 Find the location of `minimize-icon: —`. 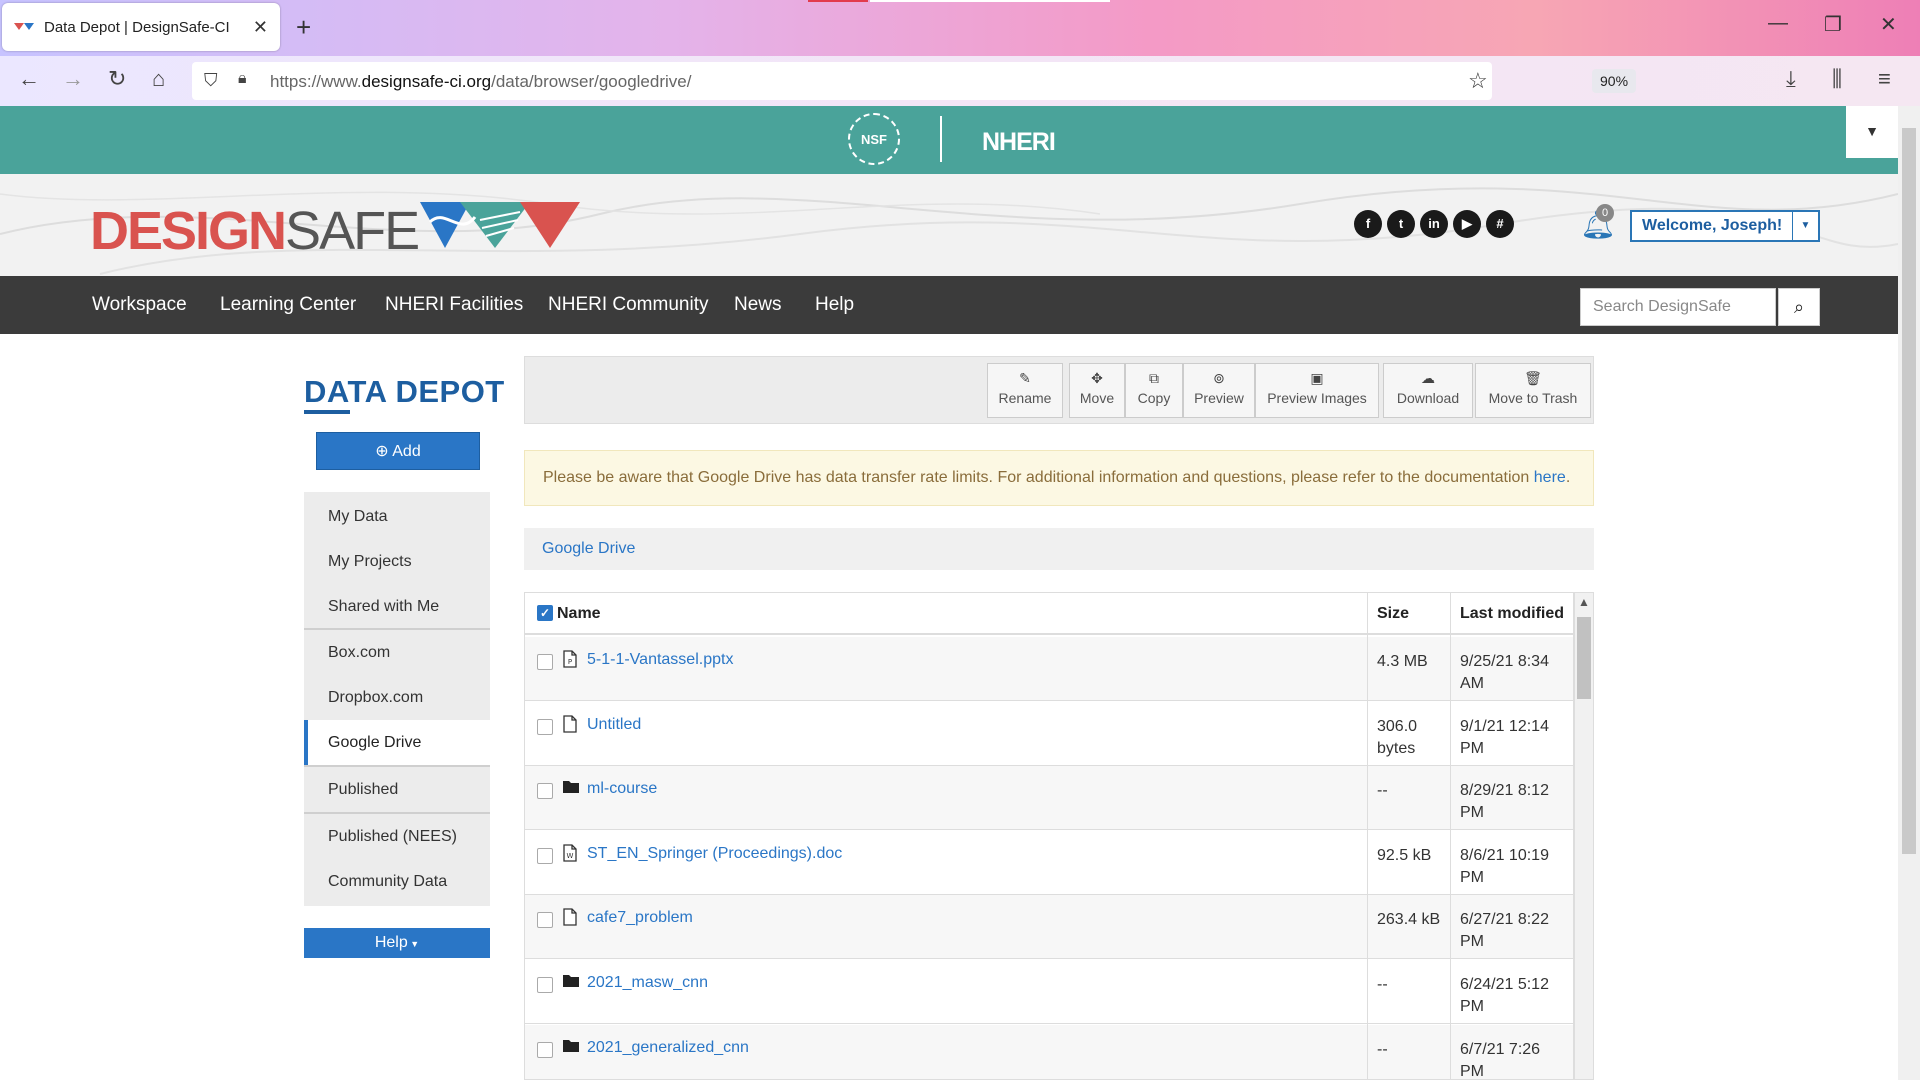

minimize-icon: — is located at coordinates (1778, 23).